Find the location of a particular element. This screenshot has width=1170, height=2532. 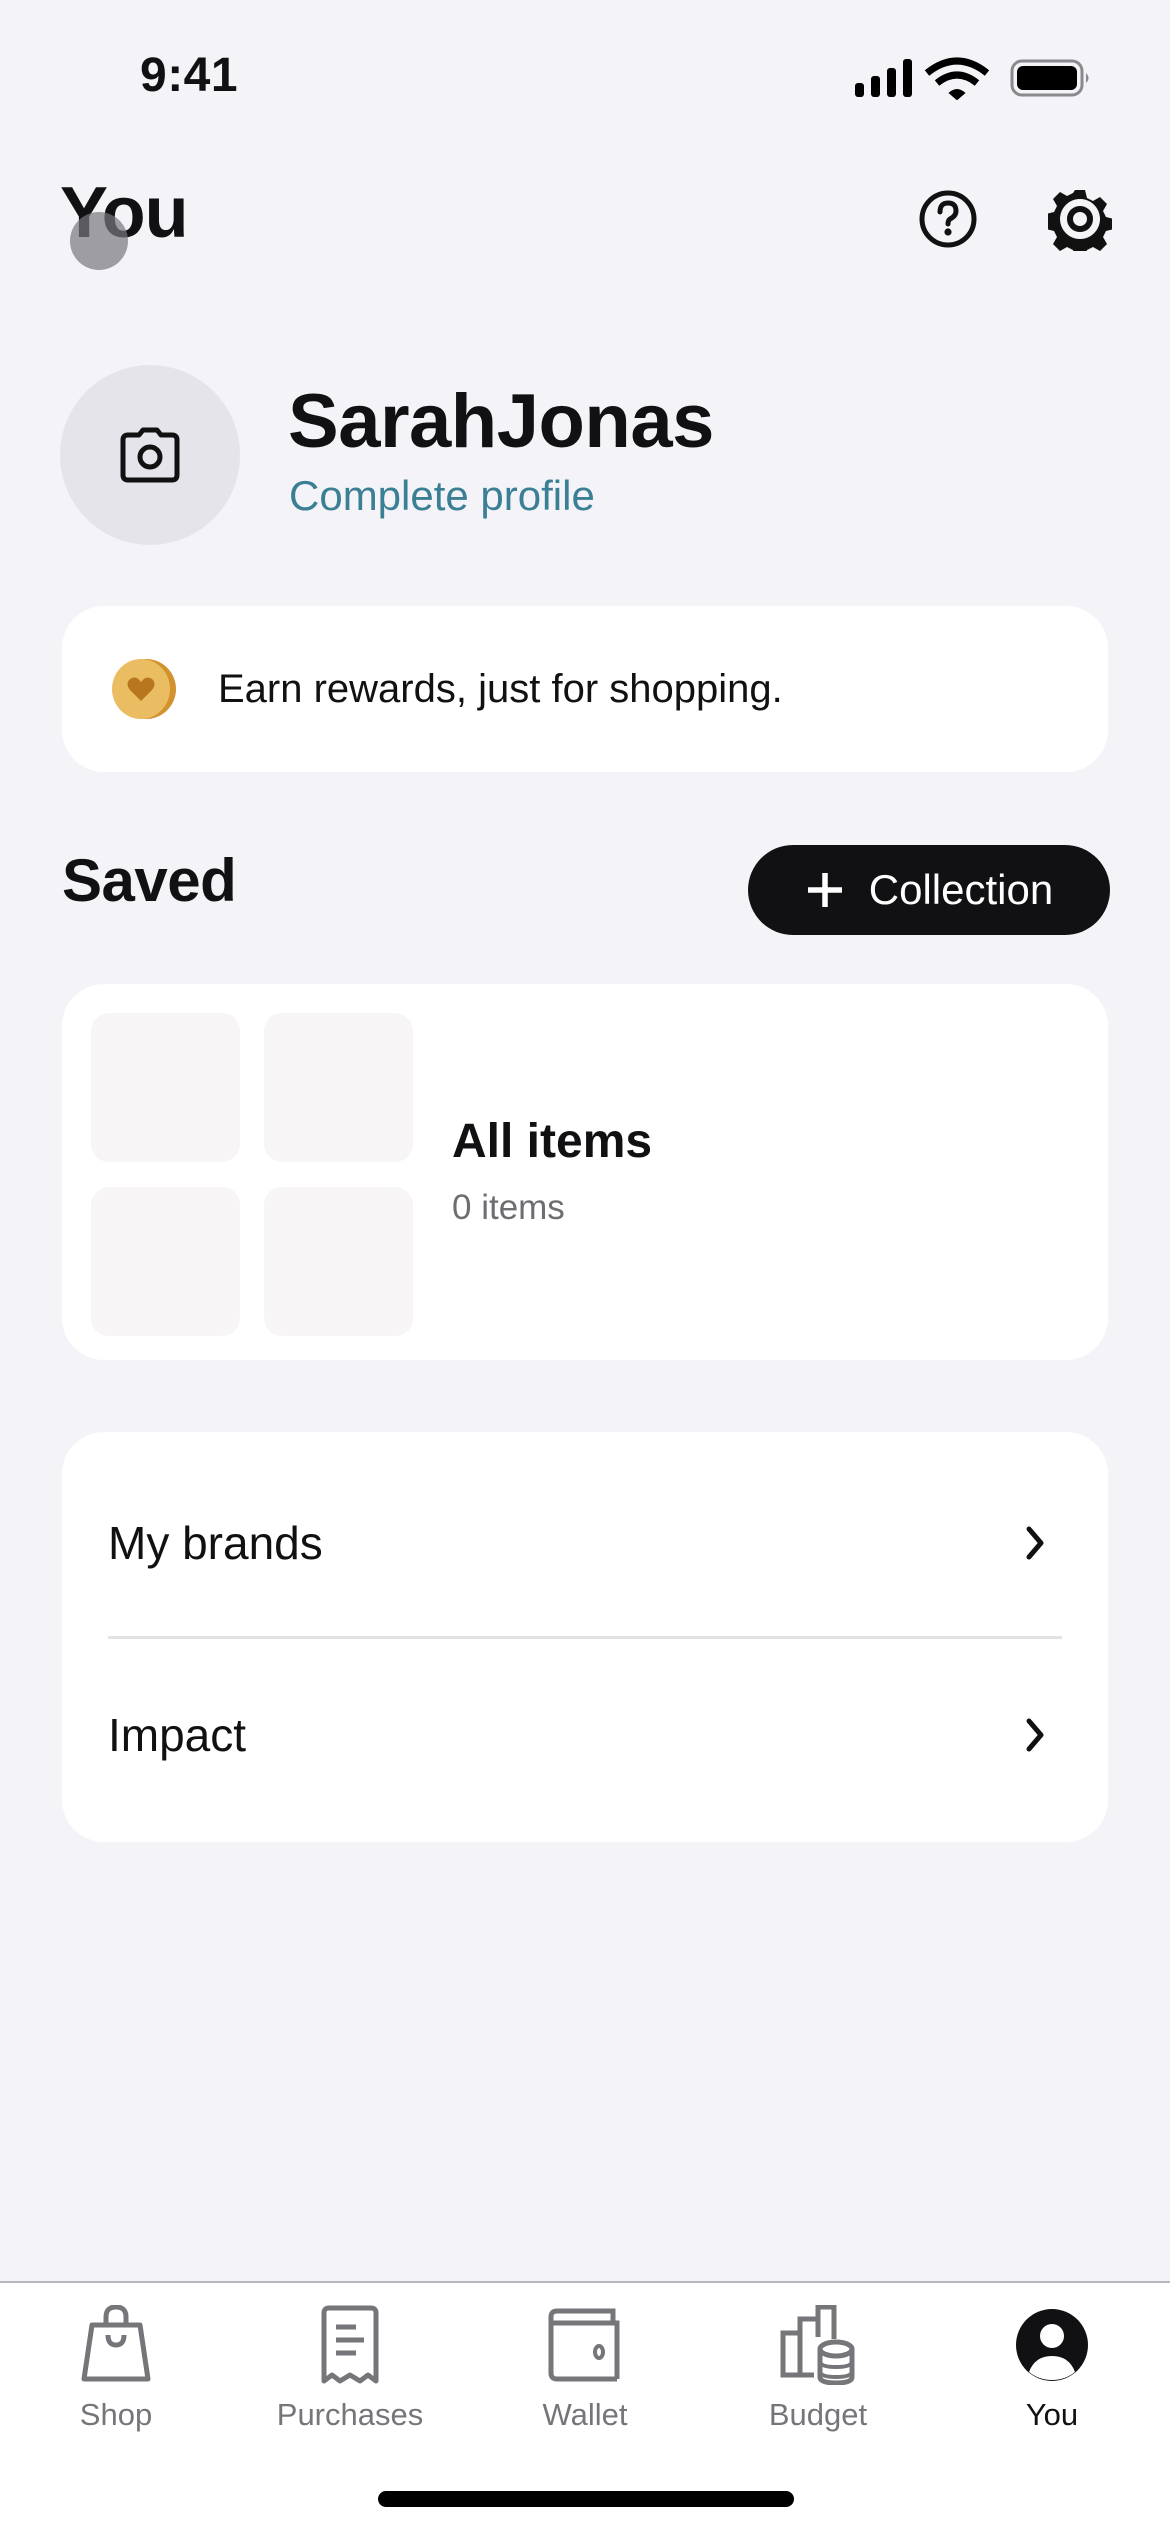

tab-label: Budget is located at coordinates (818, 2414).